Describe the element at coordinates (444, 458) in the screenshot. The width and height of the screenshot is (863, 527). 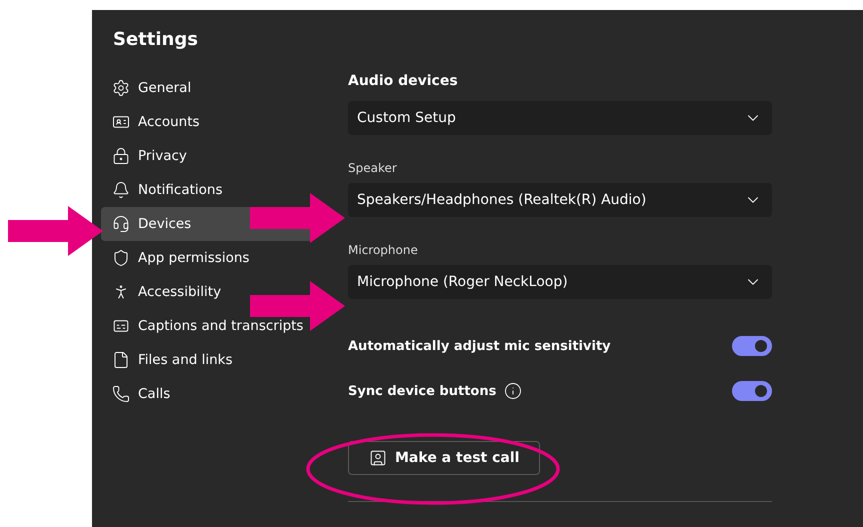
I see `test-call-button: Make a test call` at that location.